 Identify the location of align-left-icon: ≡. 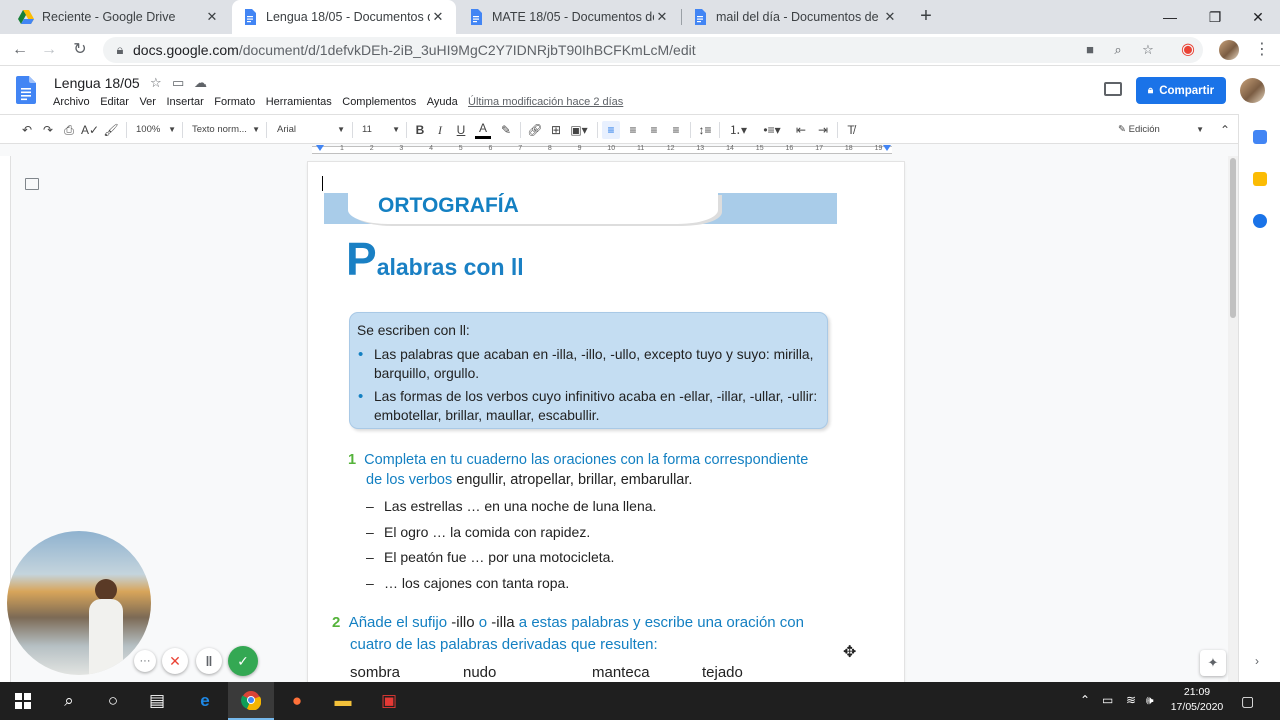
(611, 130).